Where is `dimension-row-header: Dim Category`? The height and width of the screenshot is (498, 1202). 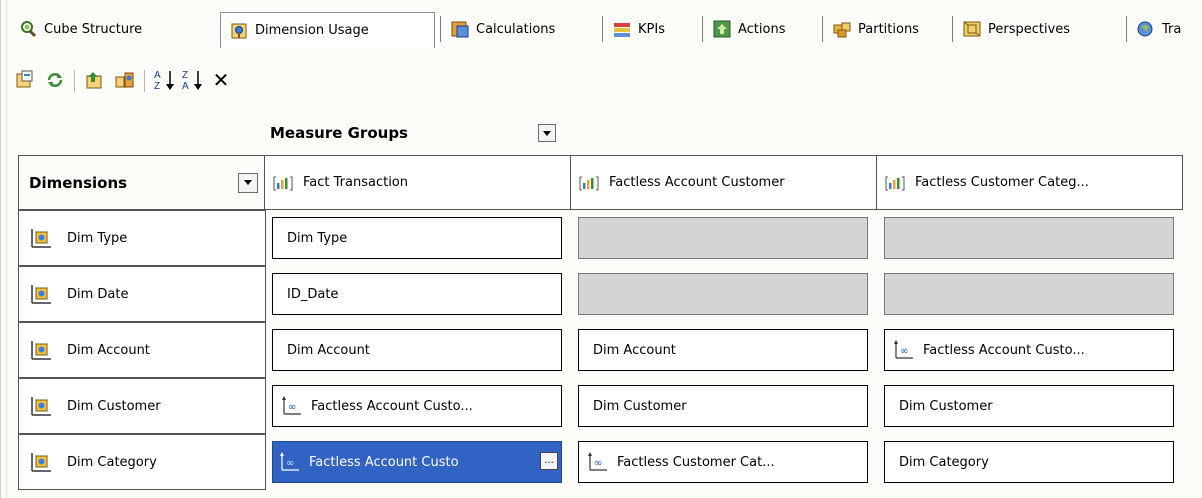 dimension-row-header: Dim Category is located at coordinates (142, 462).